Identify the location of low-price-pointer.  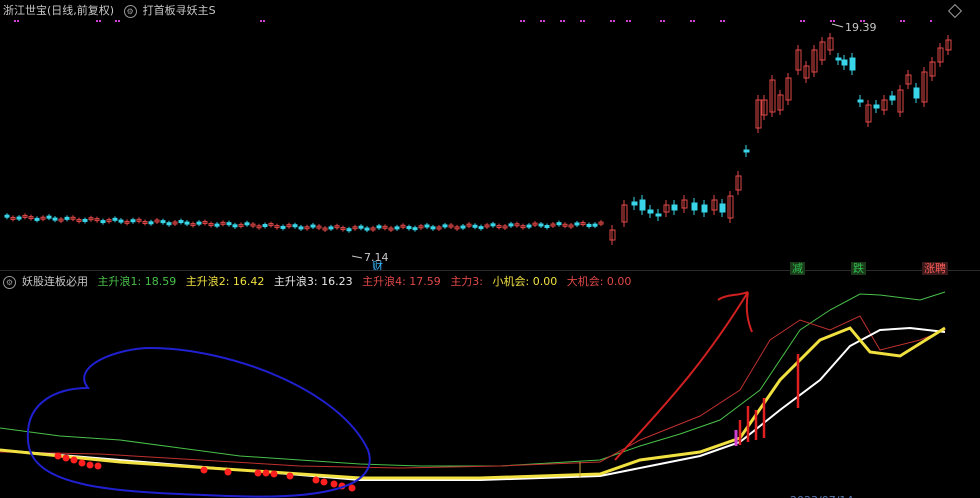
(357, 257).